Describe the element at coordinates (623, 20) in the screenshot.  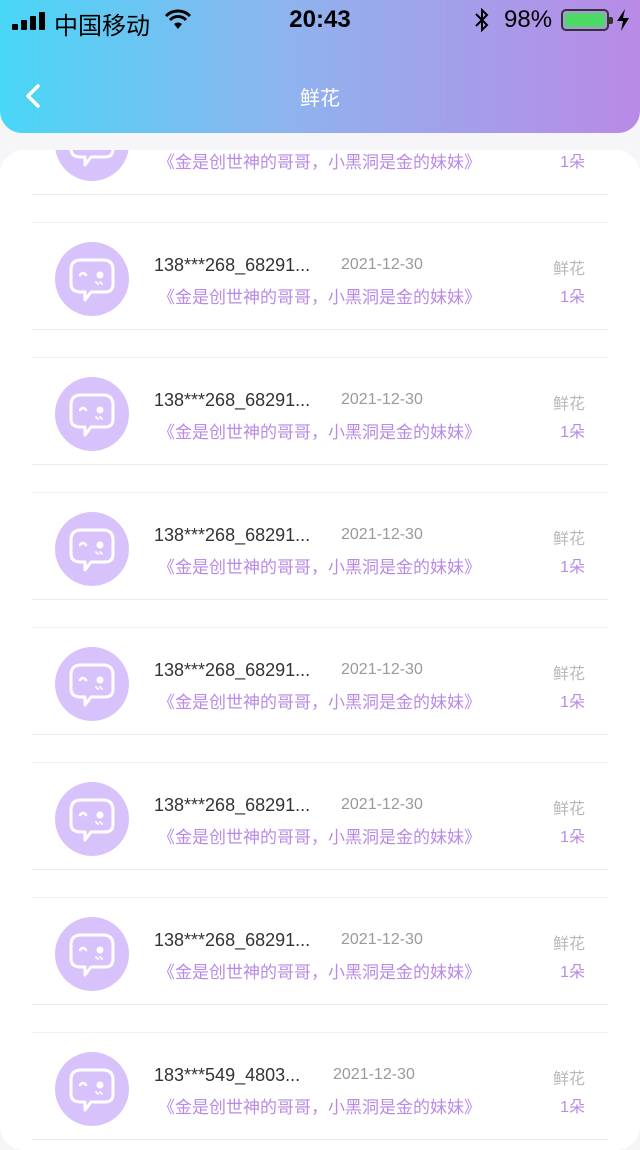
I see `charging-bolt-icon` at that location.